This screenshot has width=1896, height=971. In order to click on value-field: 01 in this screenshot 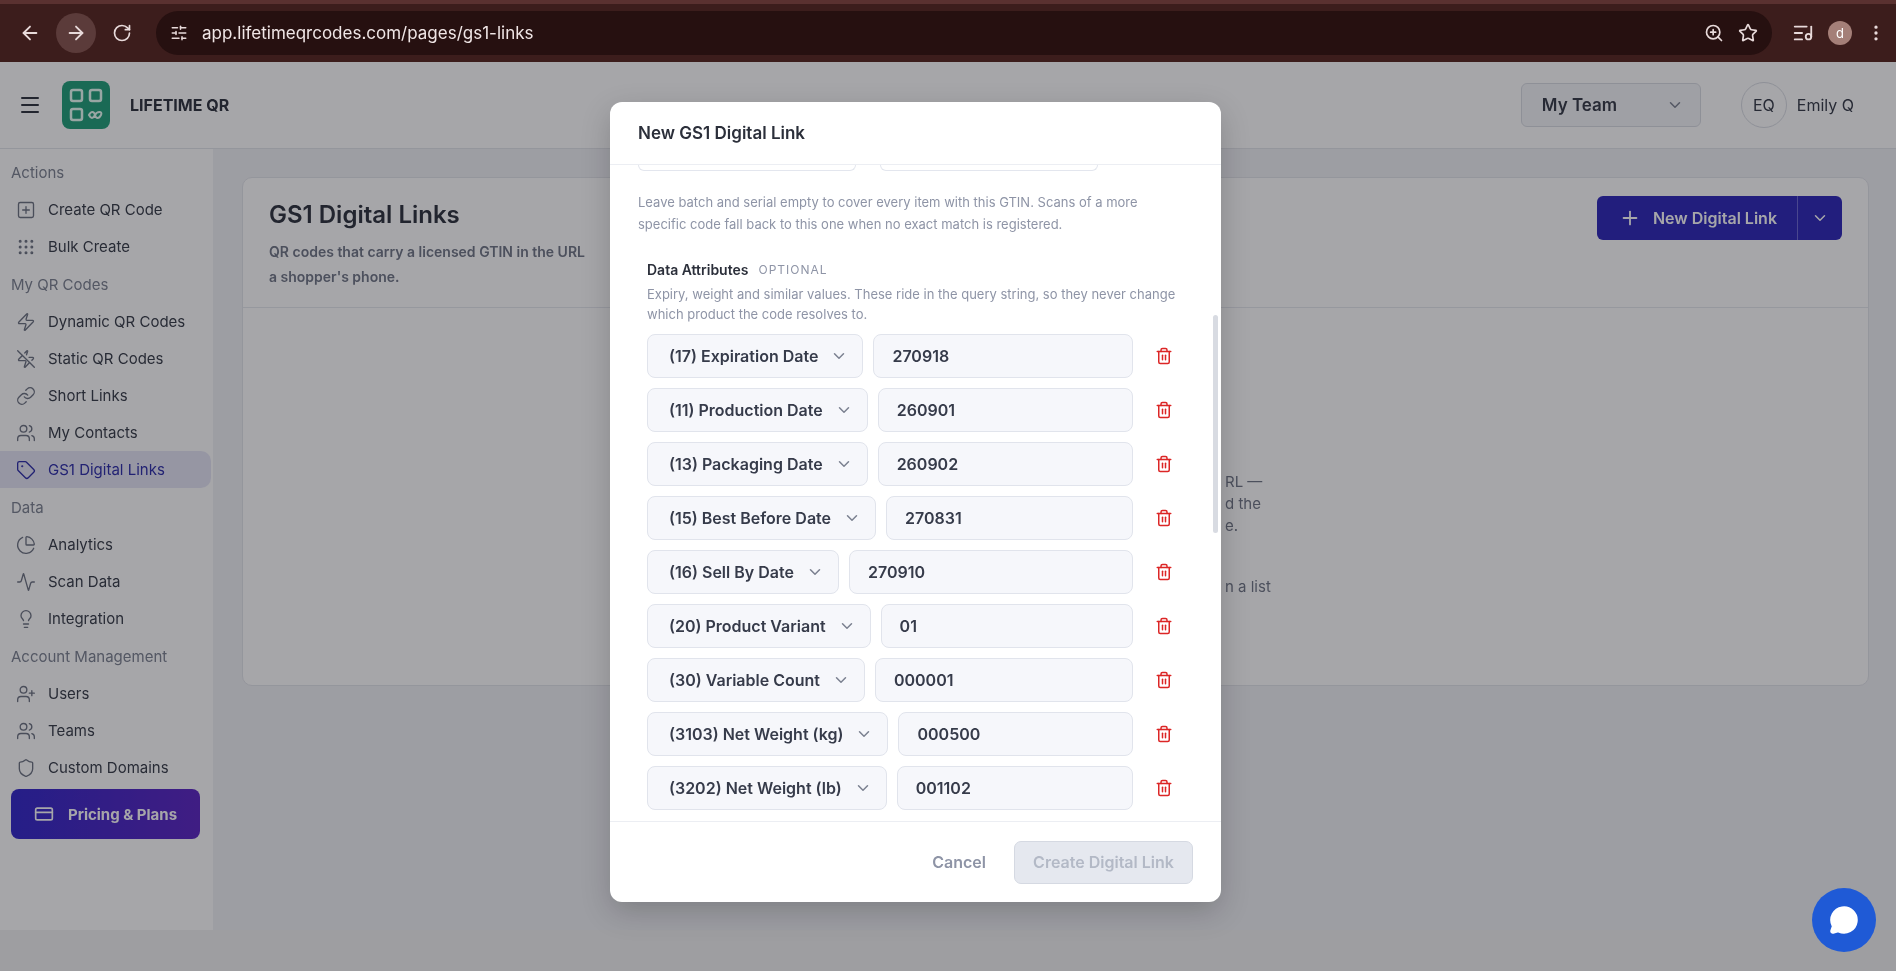, I will do `click(1006, 626)`.